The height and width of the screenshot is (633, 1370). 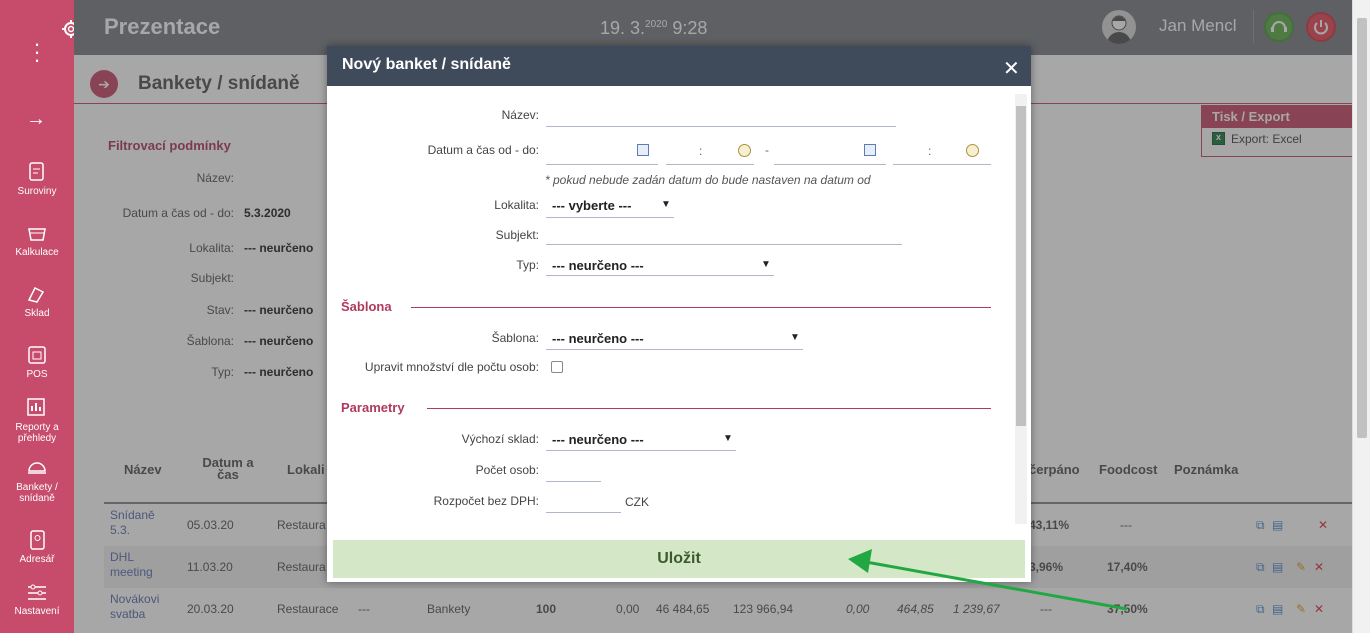 I want to click on sidebar-item-adresar: Adresář, so click(x=37, y=546).